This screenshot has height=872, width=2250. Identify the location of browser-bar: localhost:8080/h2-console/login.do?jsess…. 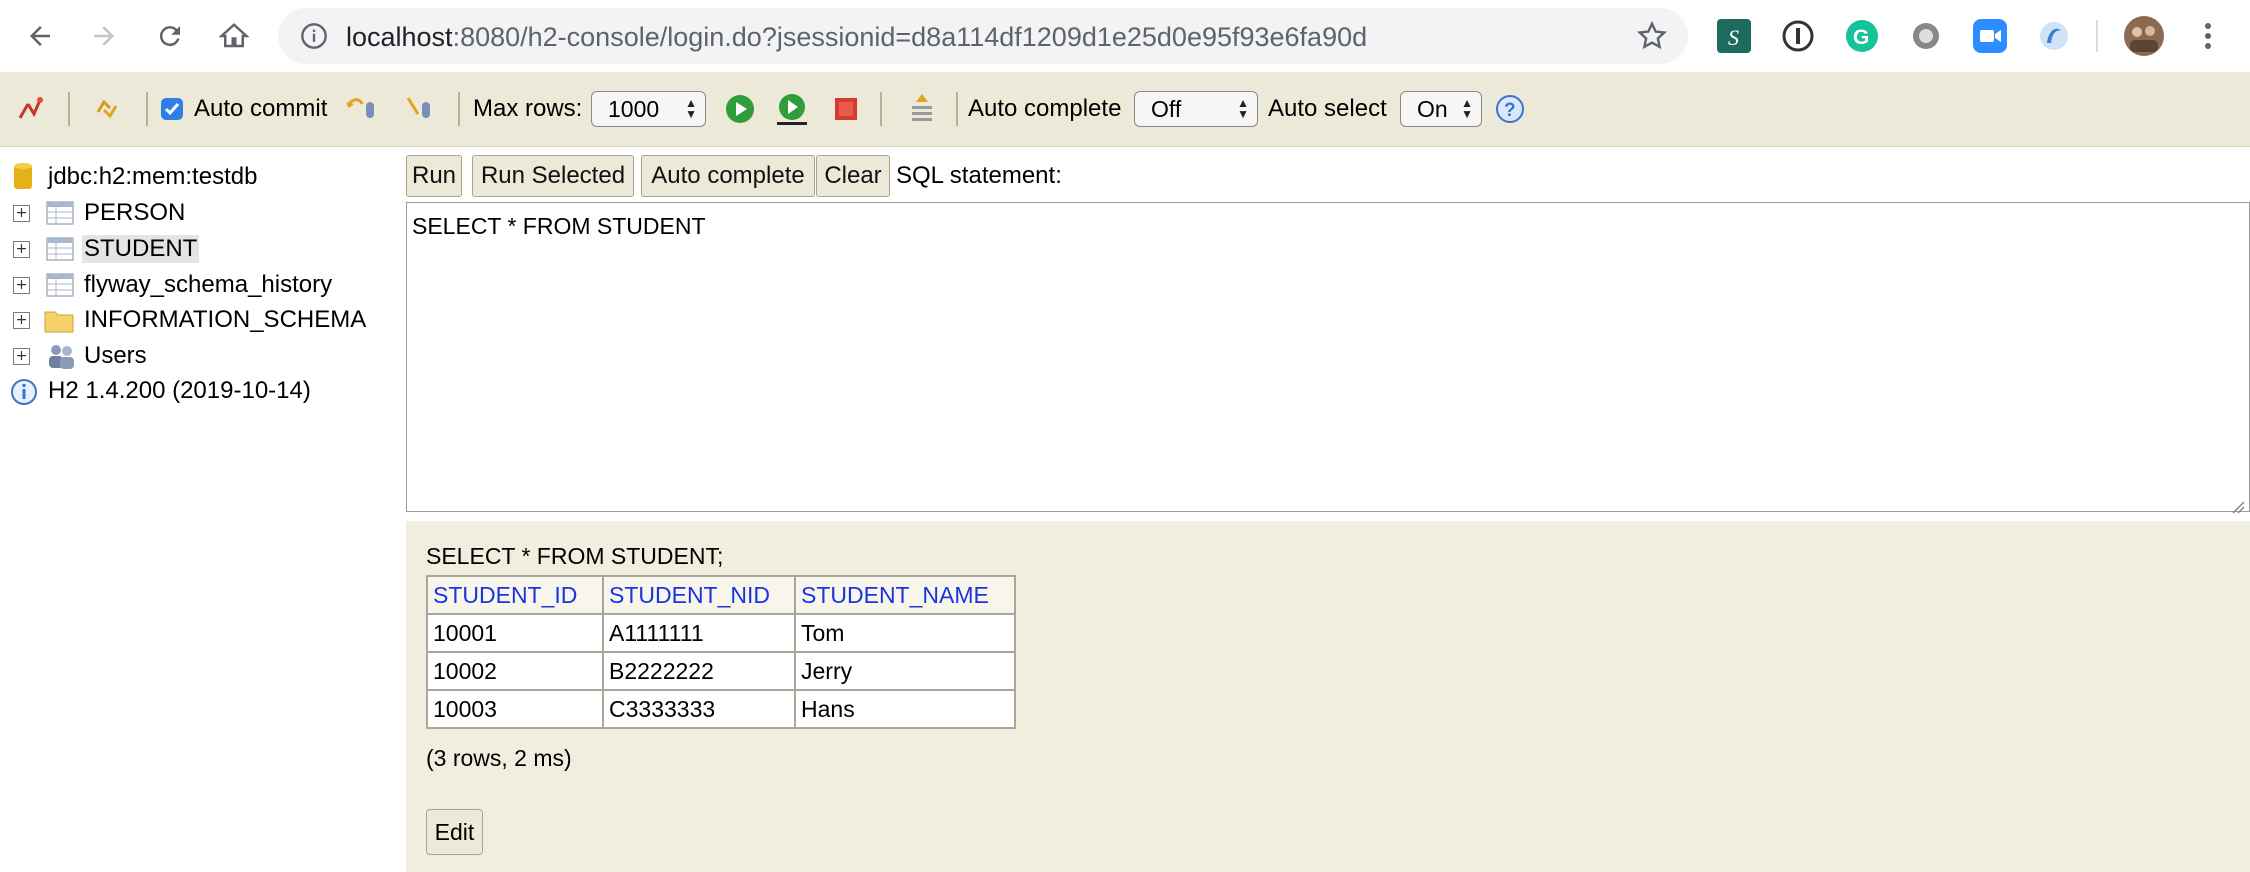
(1125, 36).